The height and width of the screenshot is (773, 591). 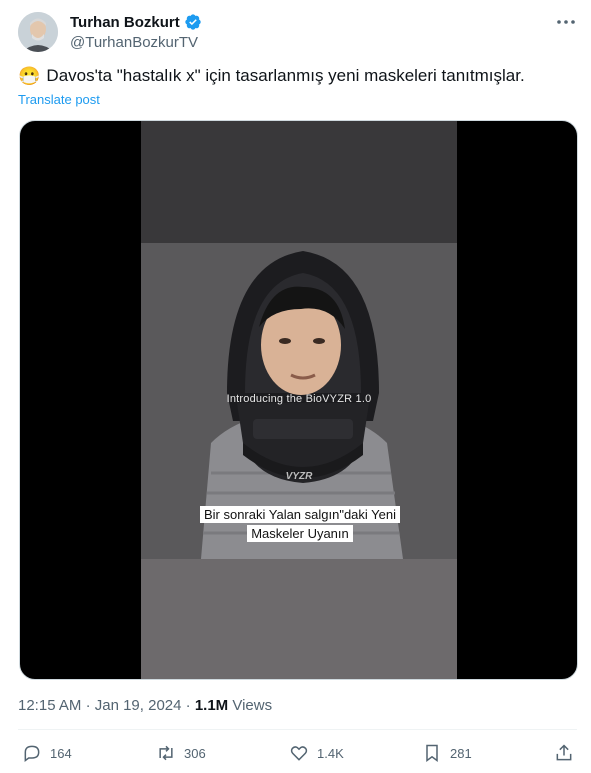 I want to click on avatar, so click(x=38, y=32).